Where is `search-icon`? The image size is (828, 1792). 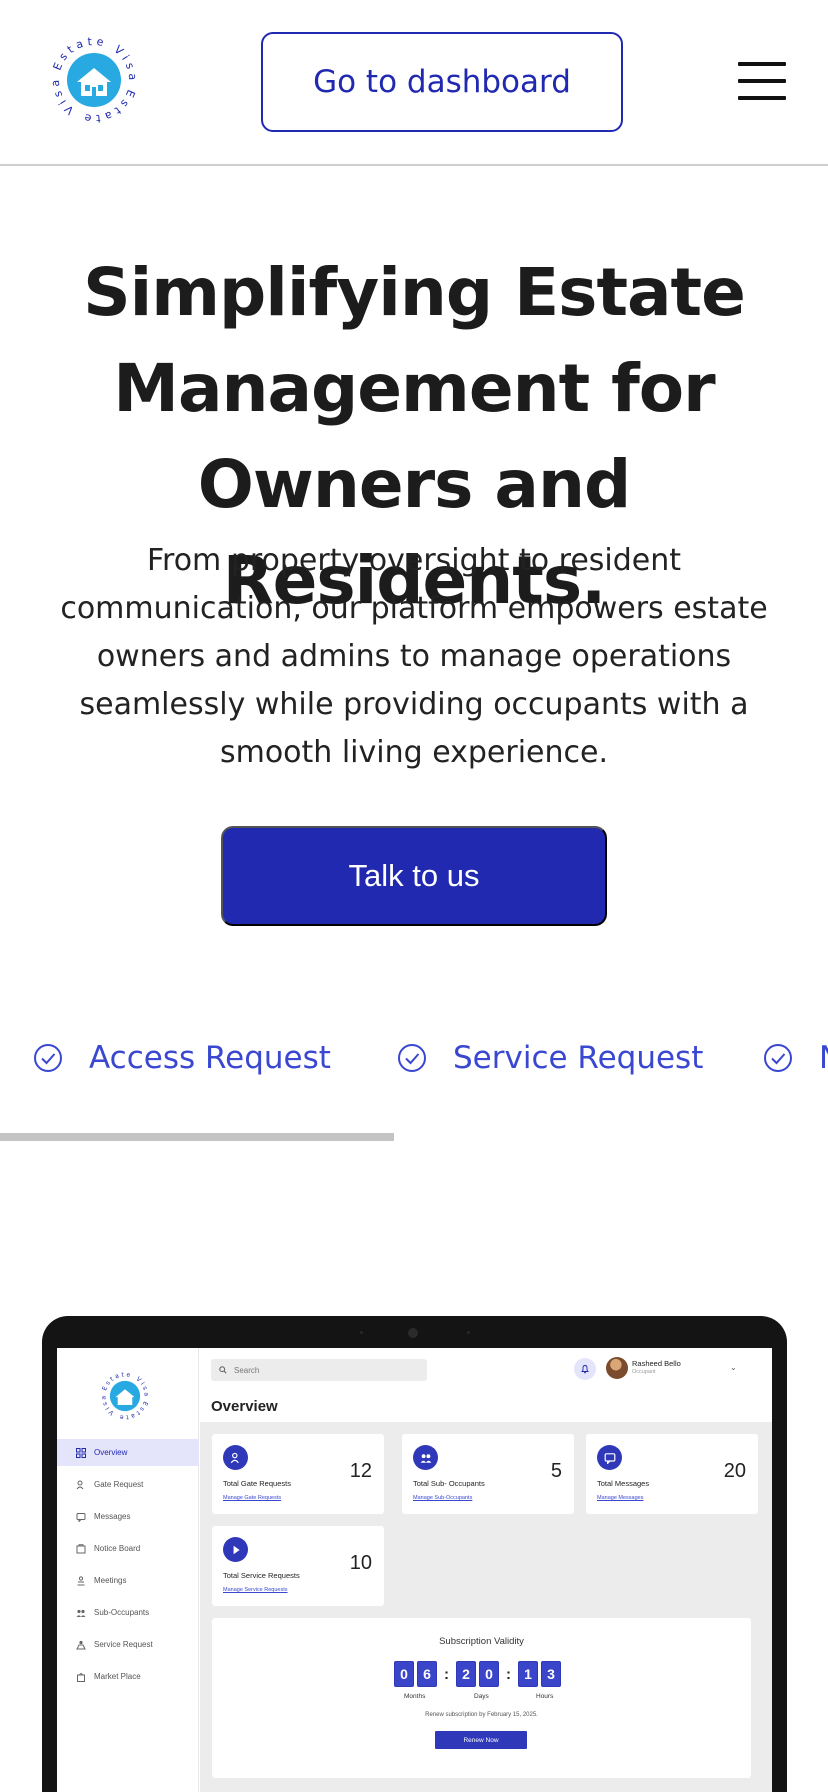
search-icon is located at coordinates (223, 1370).